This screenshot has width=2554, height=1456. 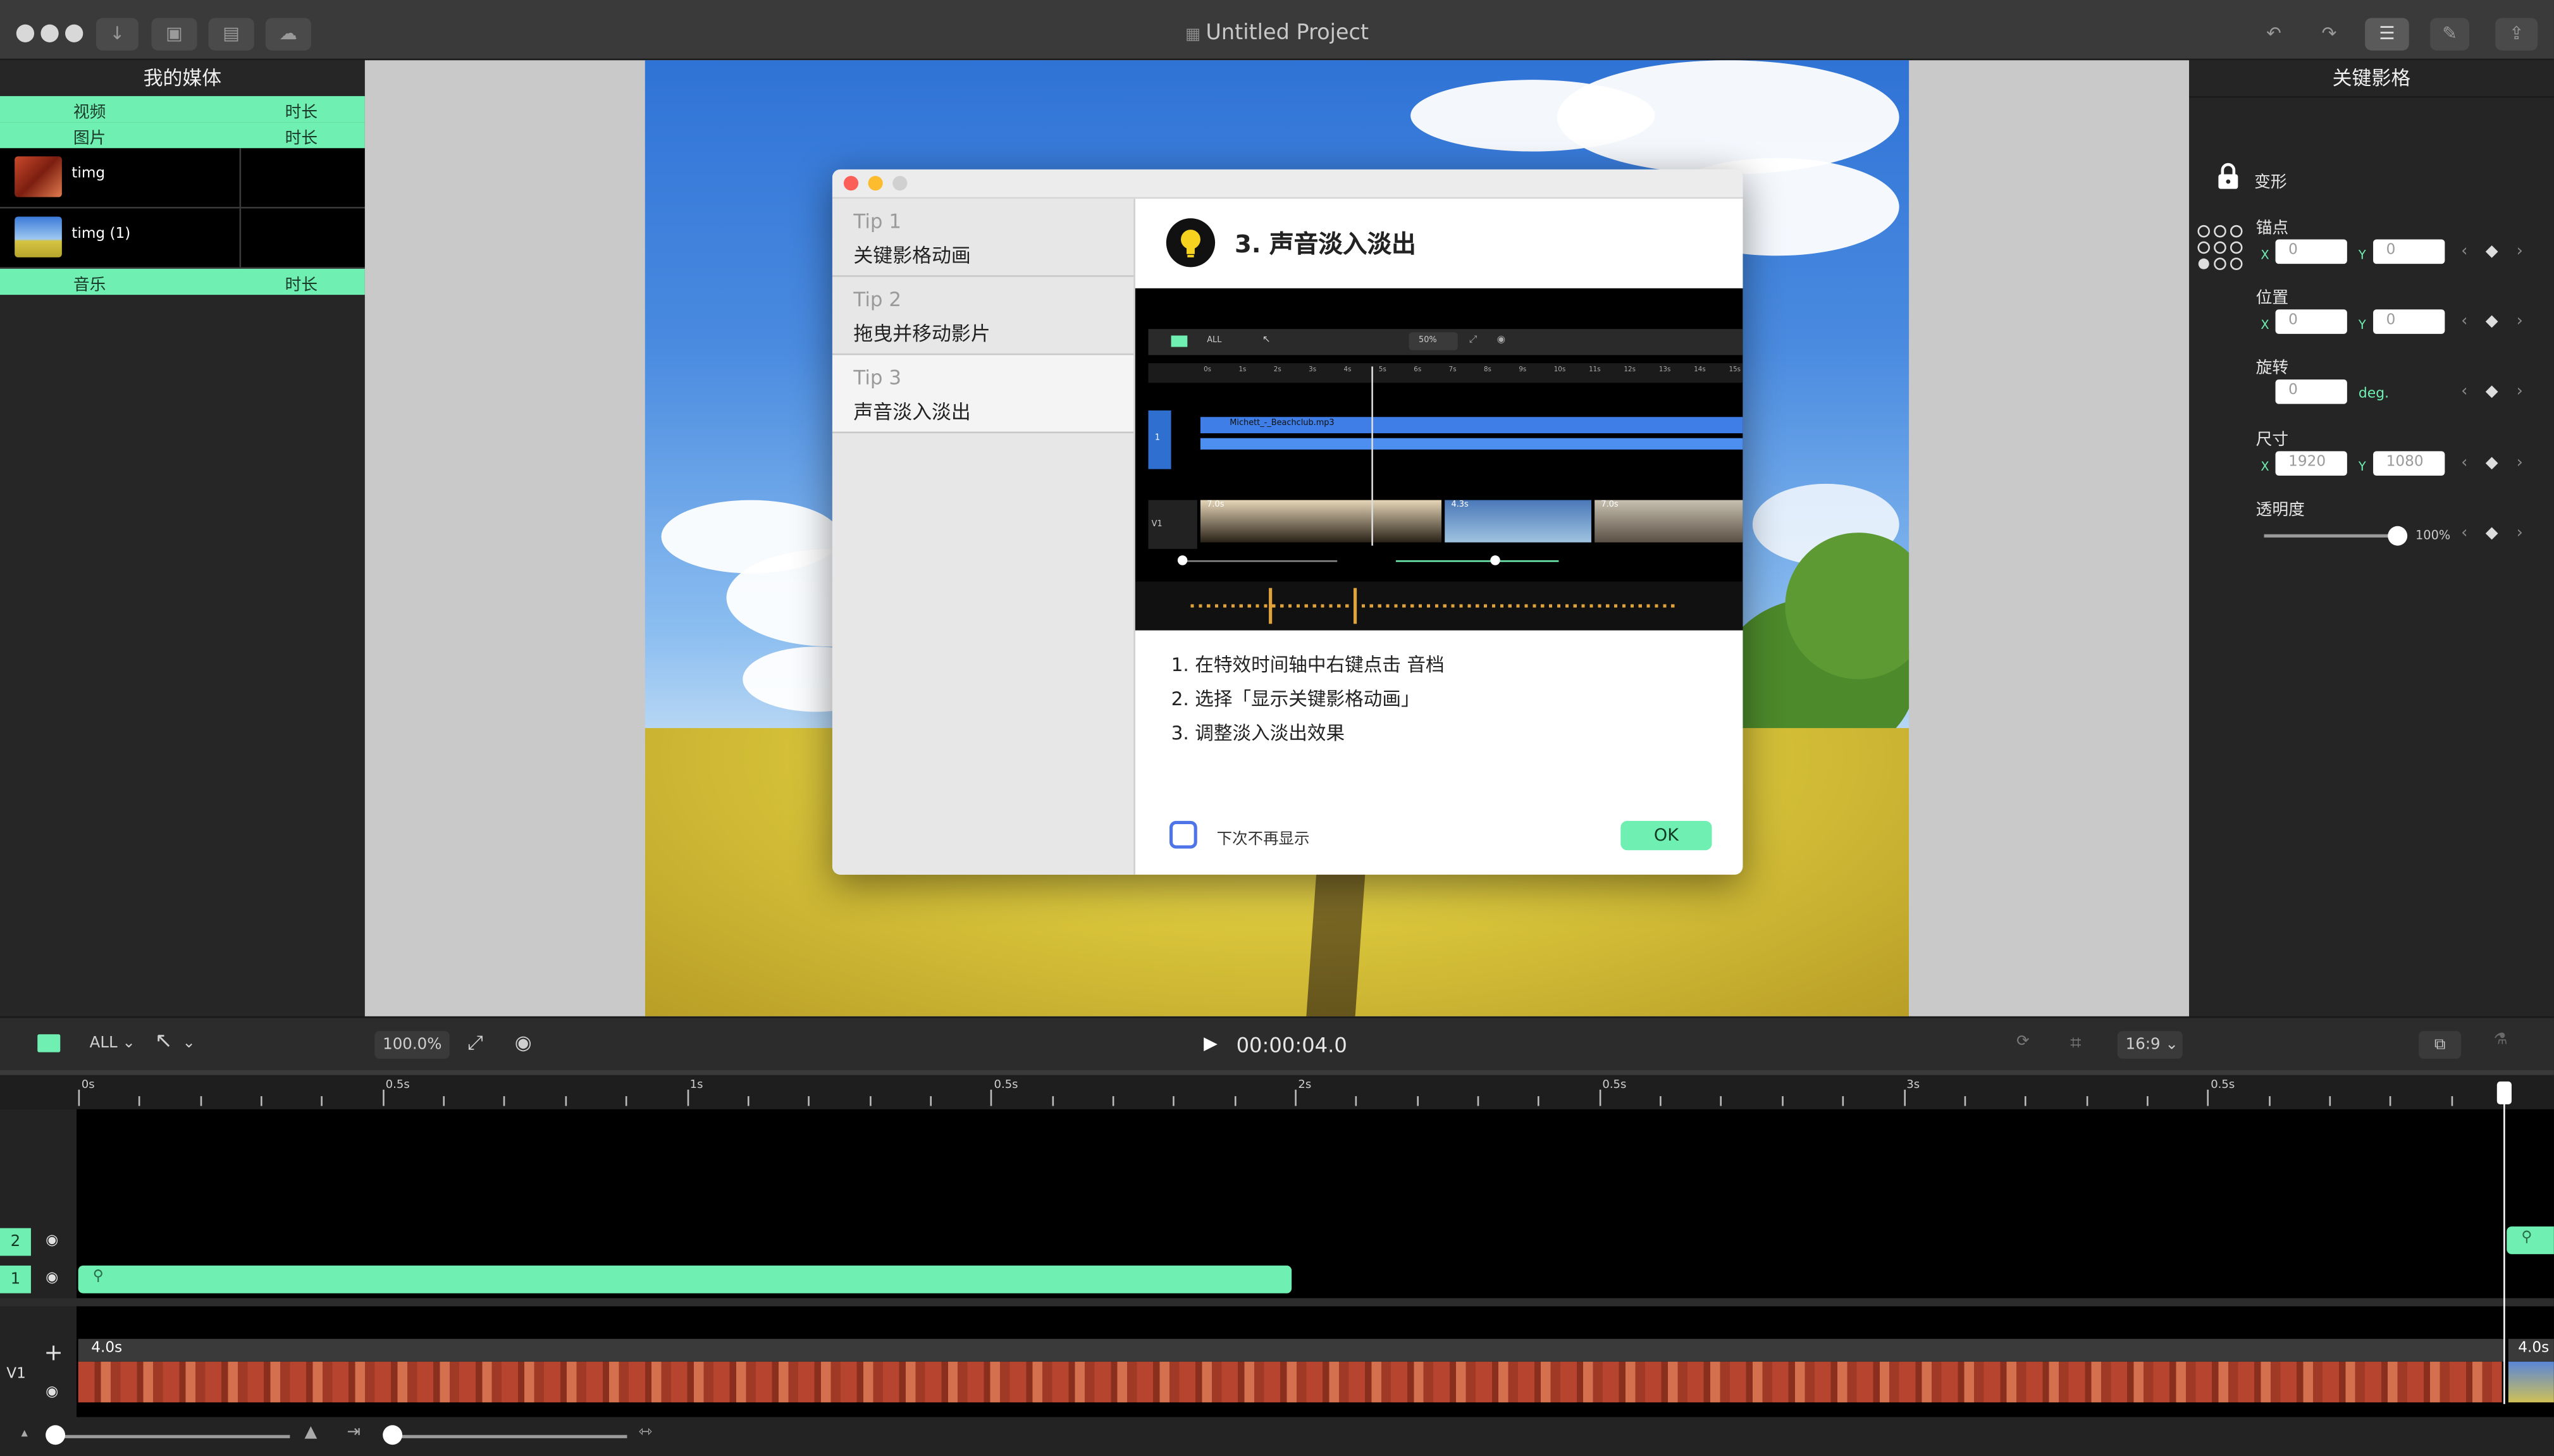 What do you see at coordinates (2336, 535) in the screenshot?
I see `opacity-slider` at bounding box center [2336, 535].